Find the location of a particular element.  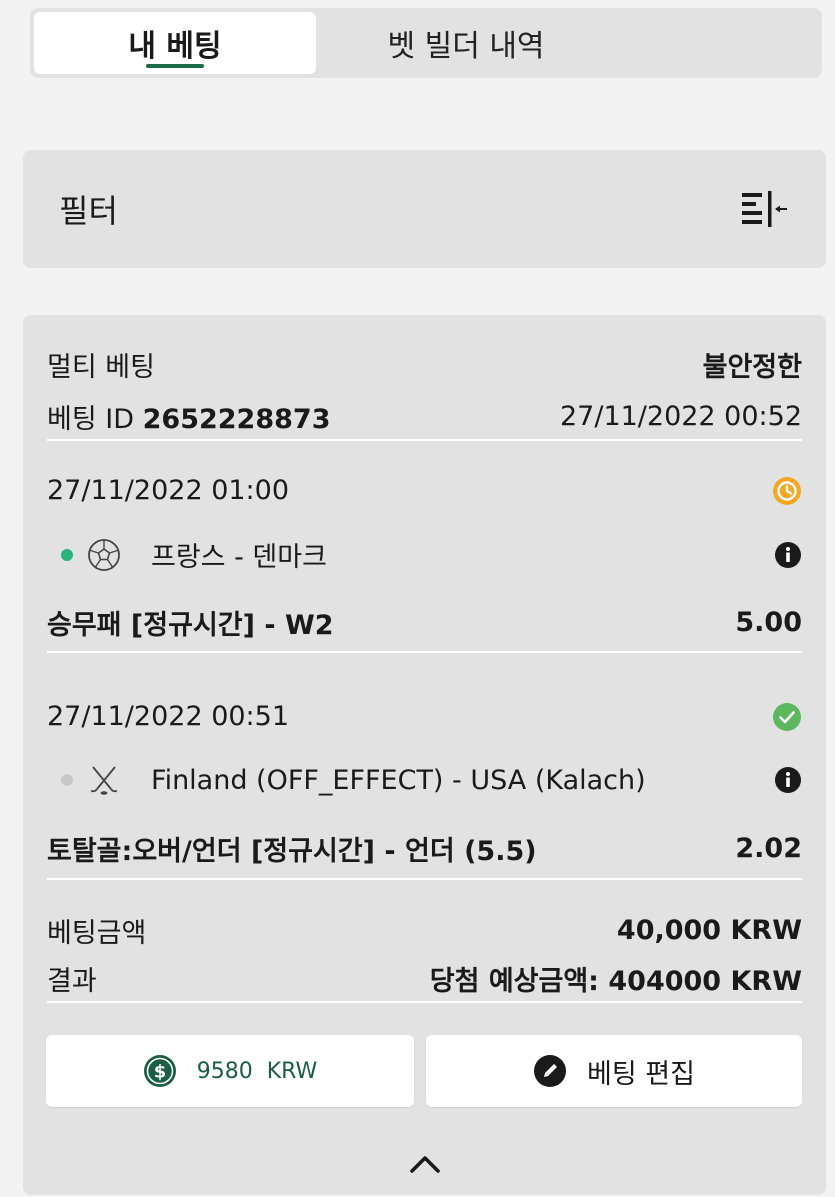

check-icon is located at coordinates (787, 716).